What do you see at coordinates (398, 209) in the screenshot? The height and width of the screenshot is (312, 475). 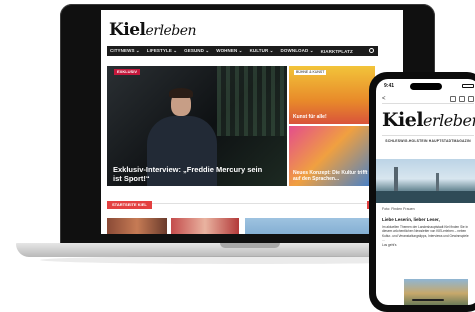 I see `image-caption: Foto: Finden Frauen` at bounding box center [398, 209].